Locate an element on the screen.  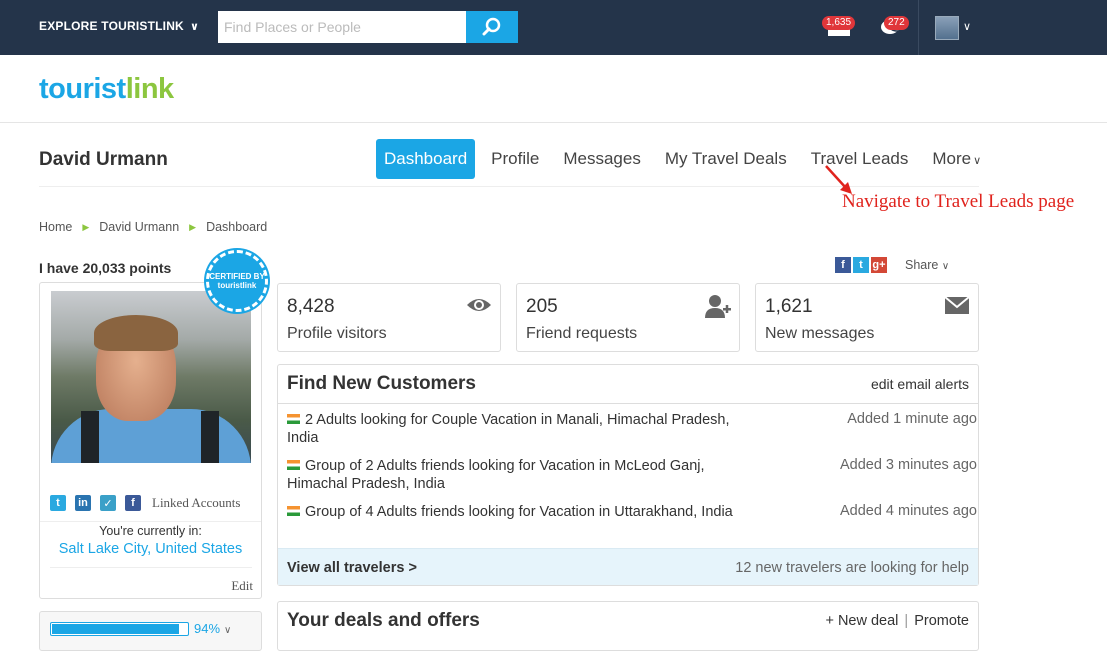
deals-actions: + New deal | Promote is located at coordinates (897, 621).